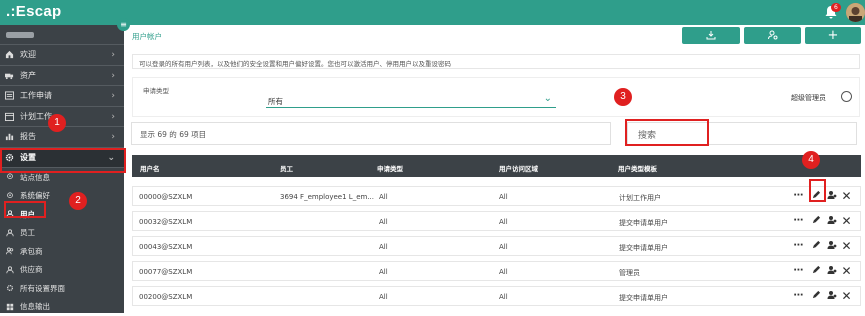  I want to click on cell-username: 00043@SZXLM, so click(165, 247).